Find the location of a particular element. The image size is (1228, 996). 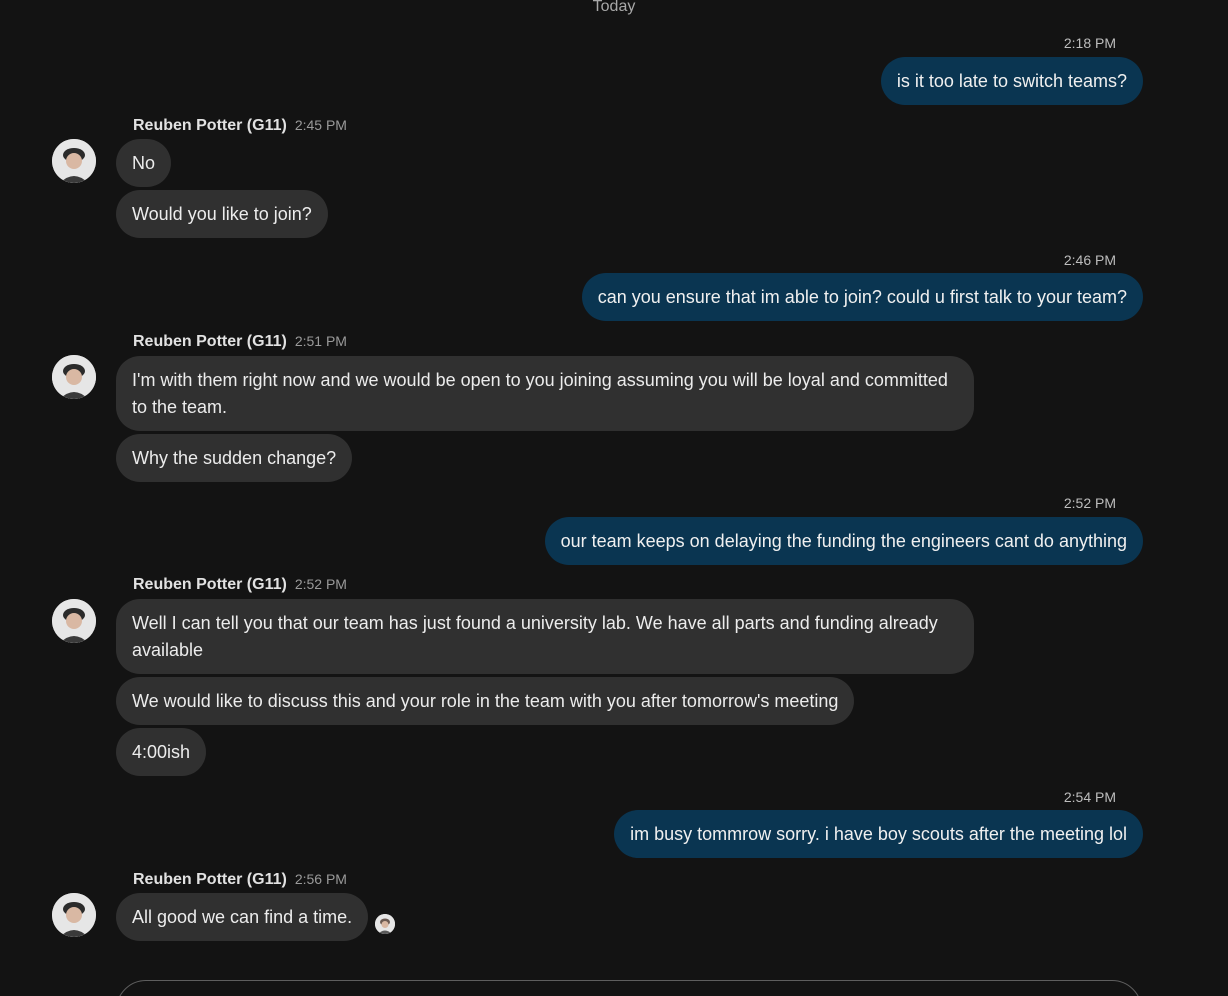

incoming-message-bubble: Why the sudden change? is located at coordinates (234, 458).